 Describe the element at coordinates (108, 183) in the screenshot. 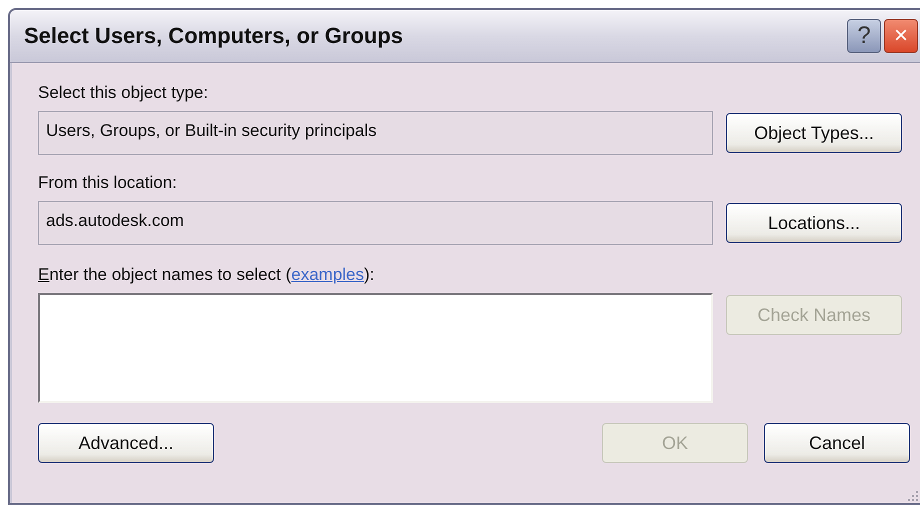

I see `field-label: From this location:` at that location.